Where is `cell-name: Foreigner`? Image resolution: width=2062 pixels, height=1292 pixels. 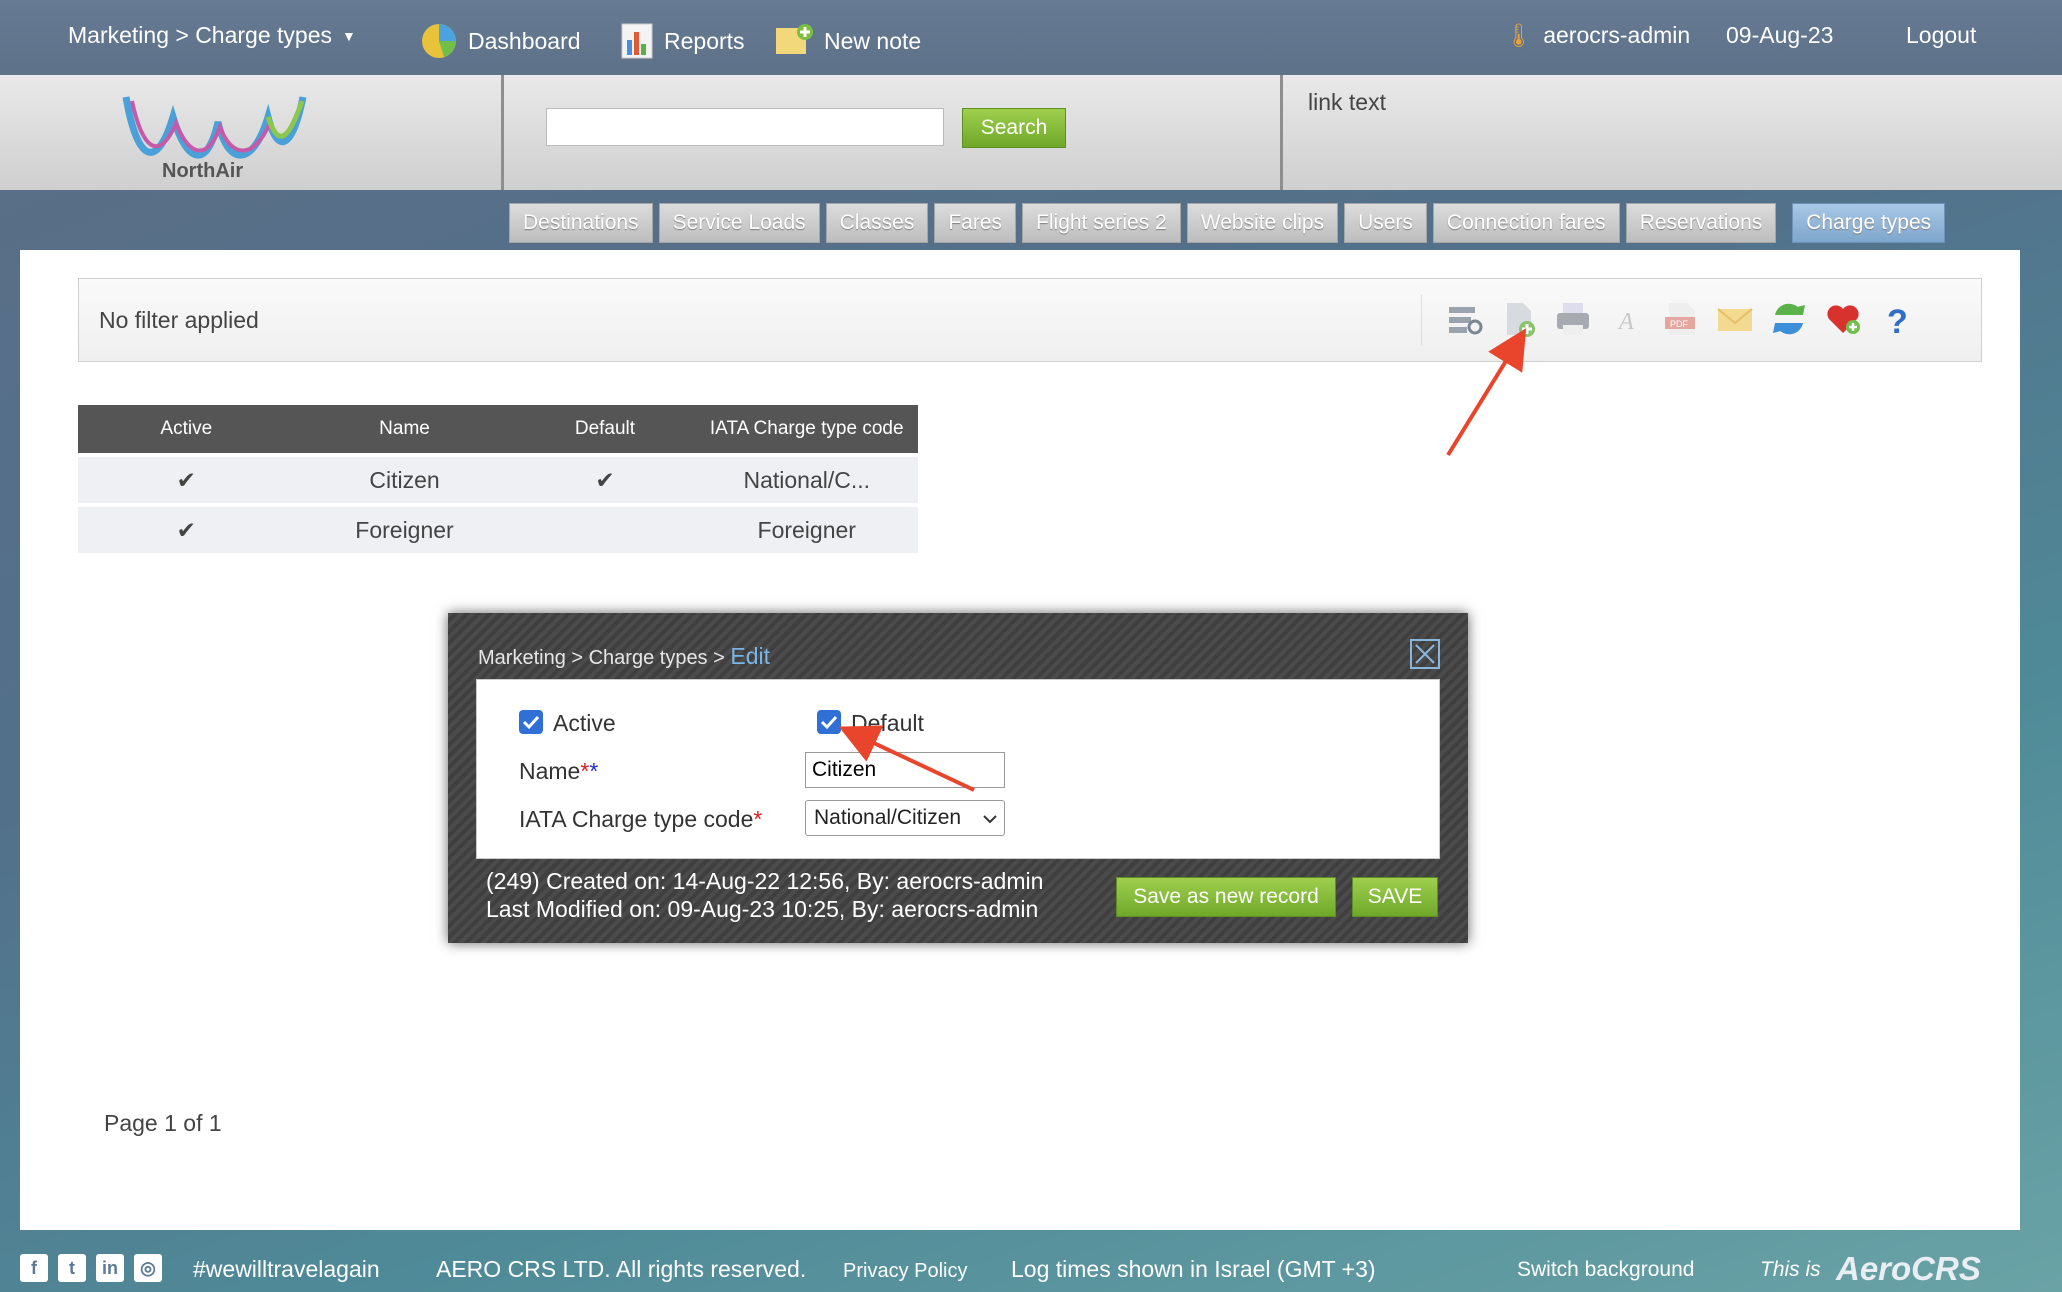 cell-name: Foreigner is located at coordinates (404, 528).